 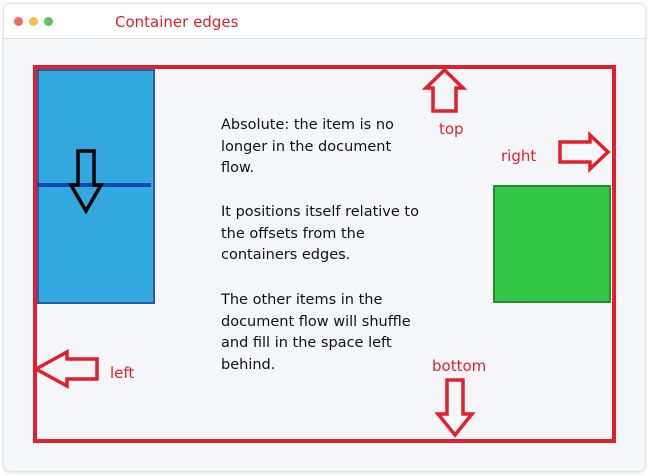 What do you see at coordinates (451, 129) in the screenshot?
I see `top-edge-label: top` at bounding box center [451, 129].